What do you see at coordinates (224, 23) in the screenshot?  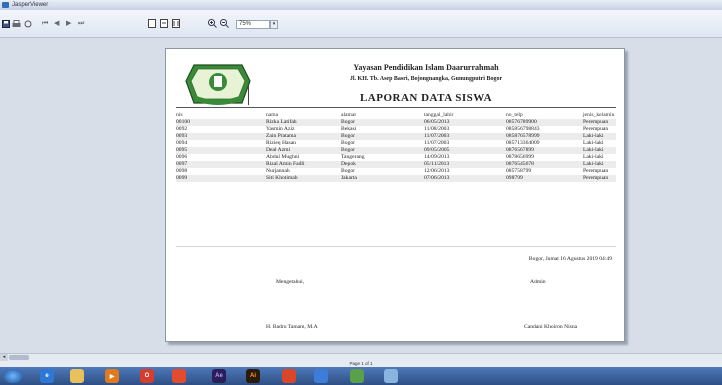 I see `zoom-out-icon` at bounding box center [224, 23].